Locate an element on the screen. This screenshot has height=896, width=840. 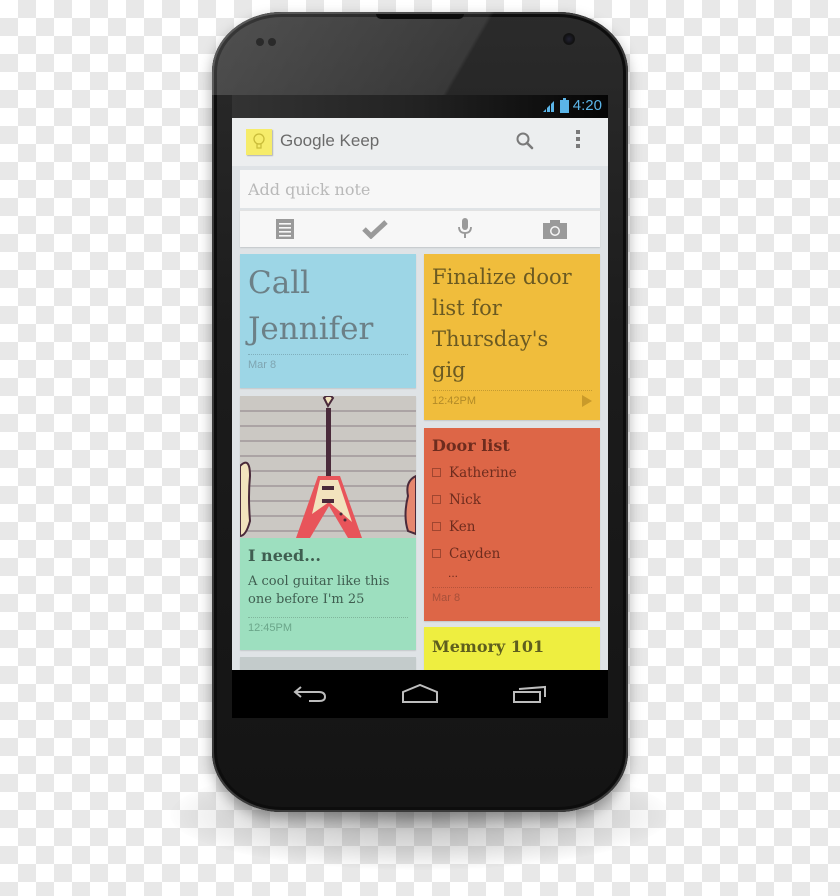
quick-note-field is located at coordinates (420, 189).